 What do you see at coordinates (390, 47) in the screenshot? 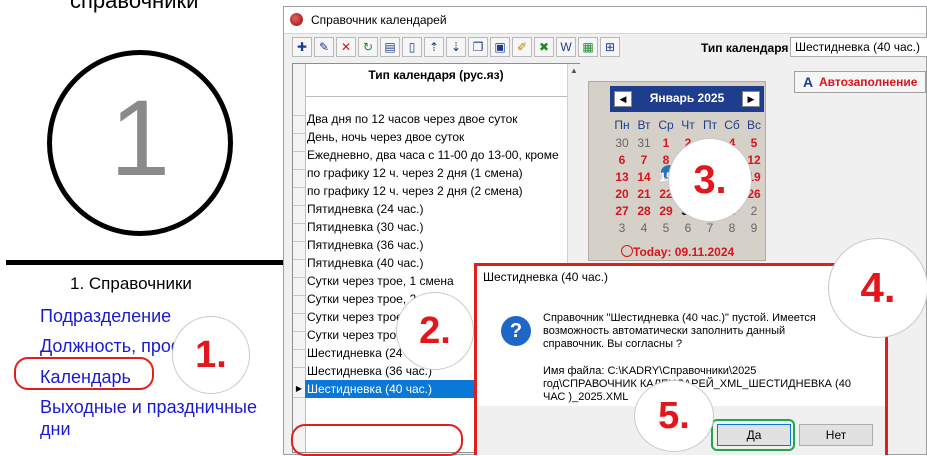
I see `columns-icon: ▤` at bounding box center [390, 47].